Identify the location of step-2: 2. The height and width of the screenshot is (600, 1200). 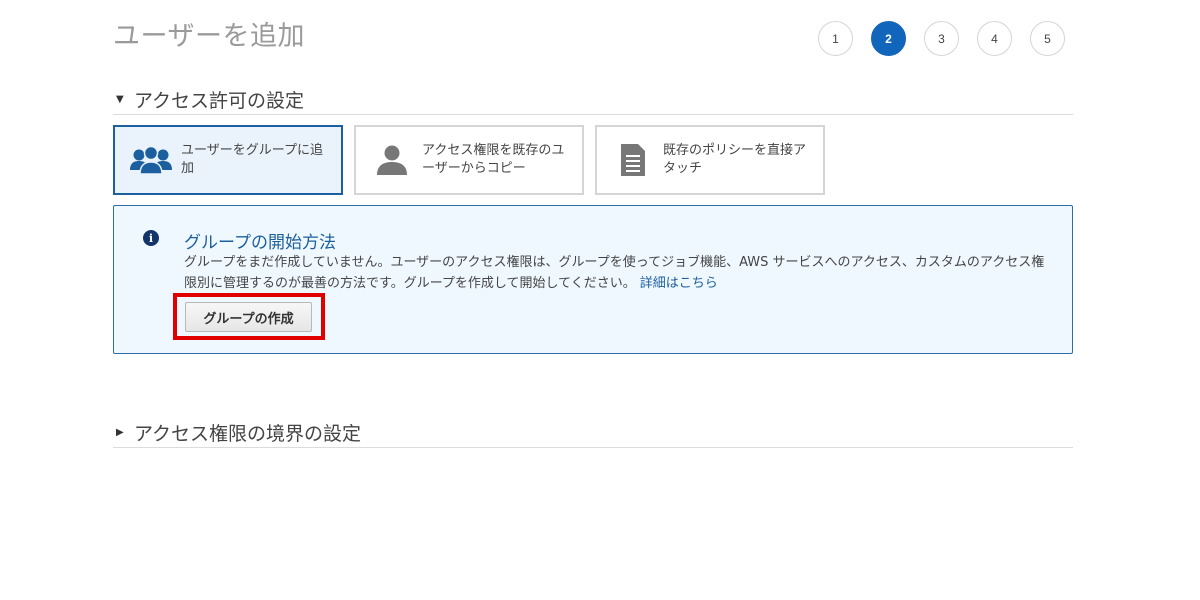
(888, 38).